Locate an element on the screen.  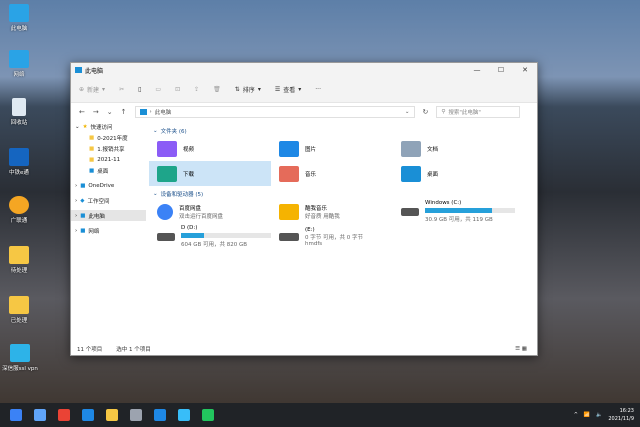
view-label: 查看 is located at coordinates (289, 90).